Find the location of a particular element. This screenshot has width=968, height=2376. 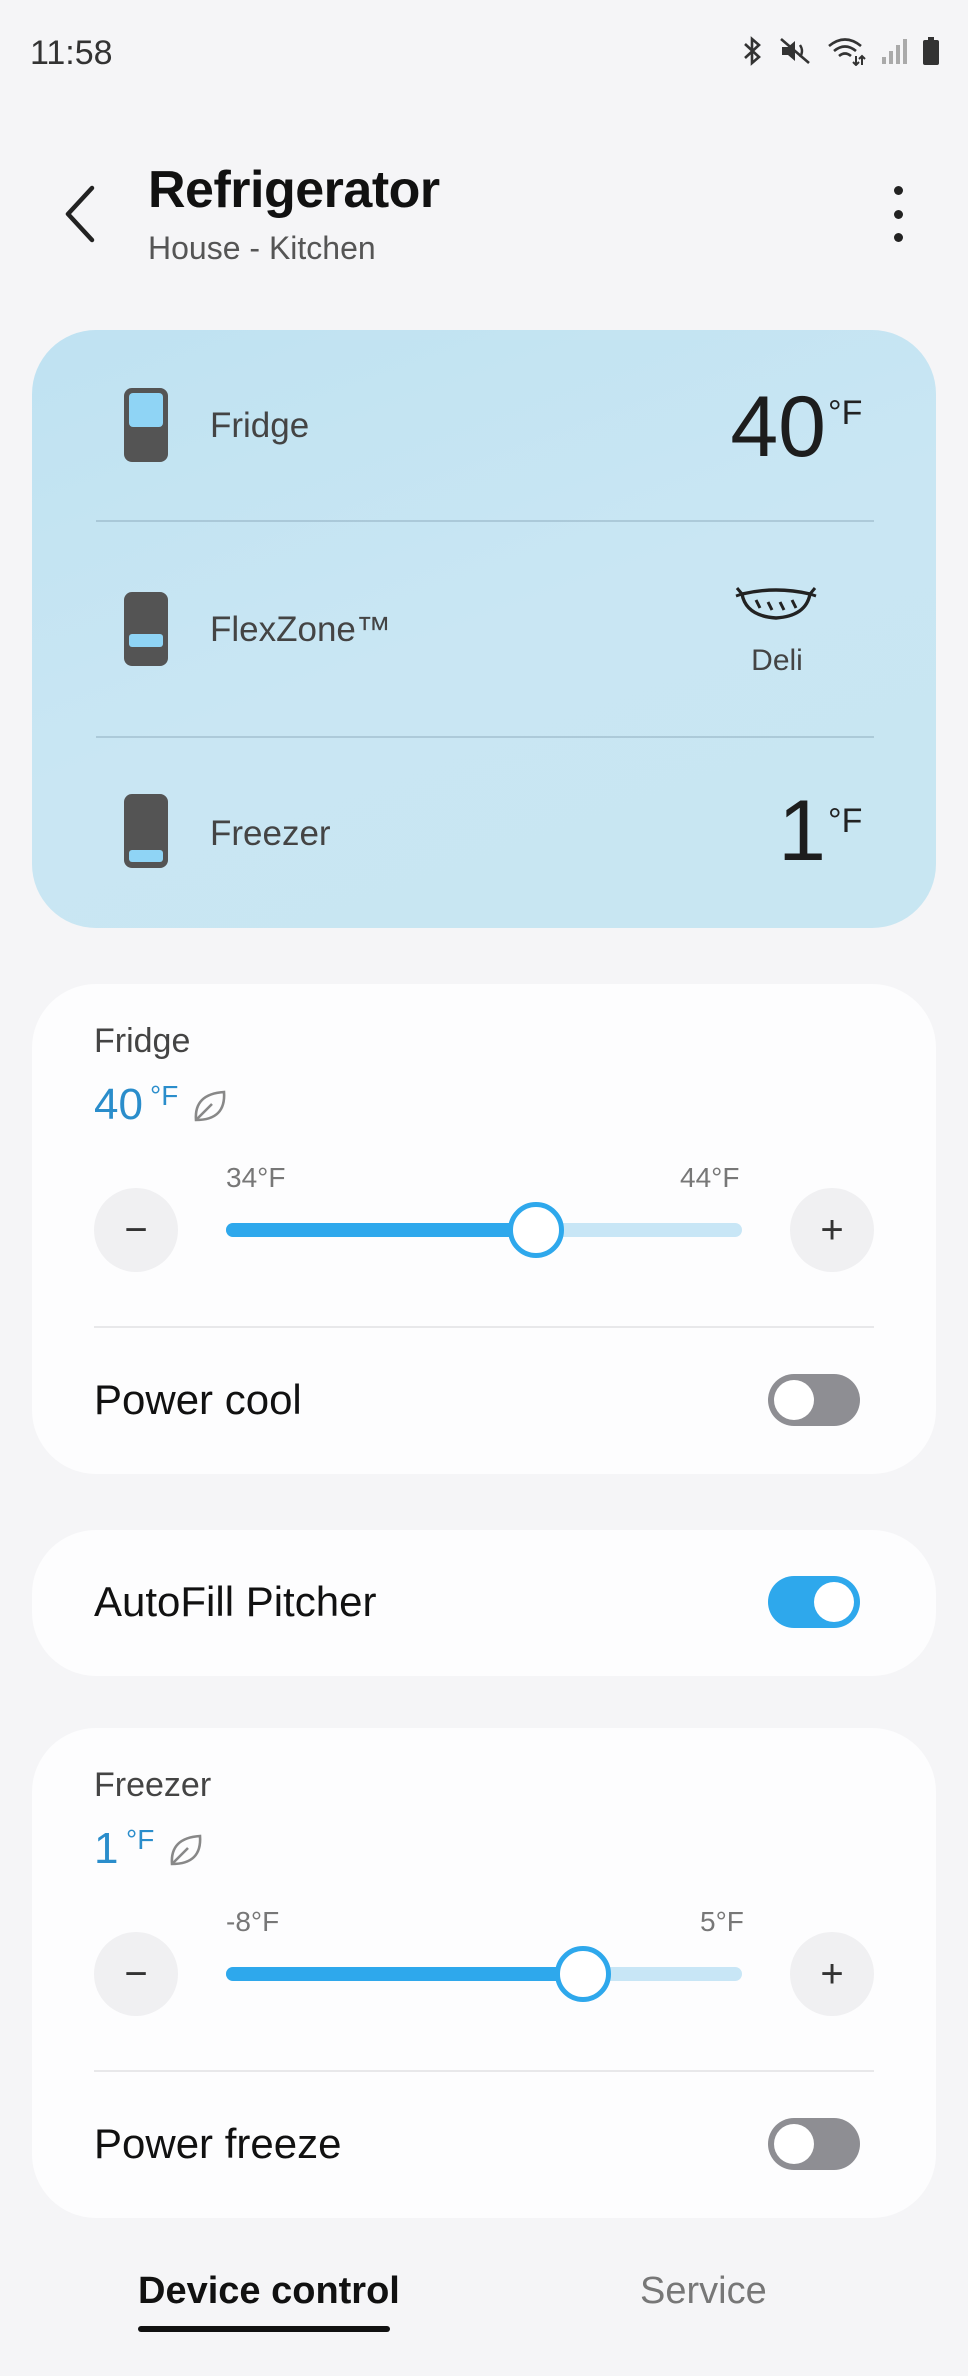

overview-freezer-label: Freezer is located at coordinates (270, 833).